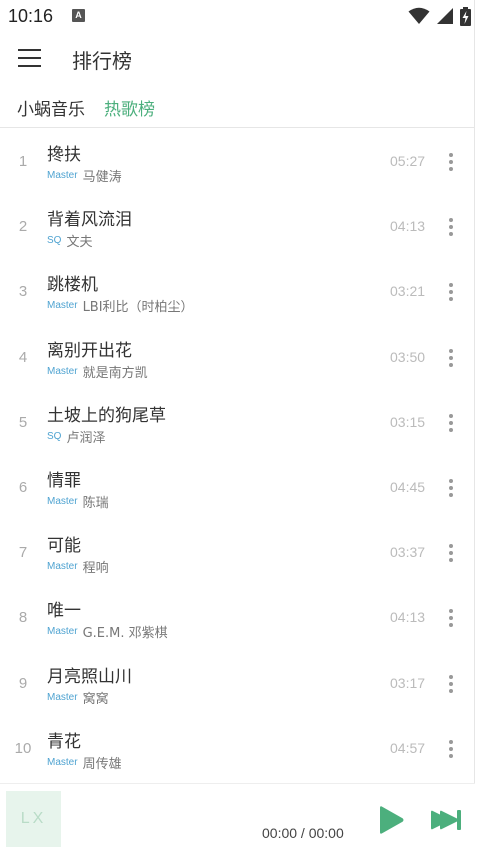 The width and height of the screenshot is (479, 851). Describe the element at coordinates (237, 552) in the screenshot. I see `table-row: 7 可能 Master 程响 03:37` at that location.